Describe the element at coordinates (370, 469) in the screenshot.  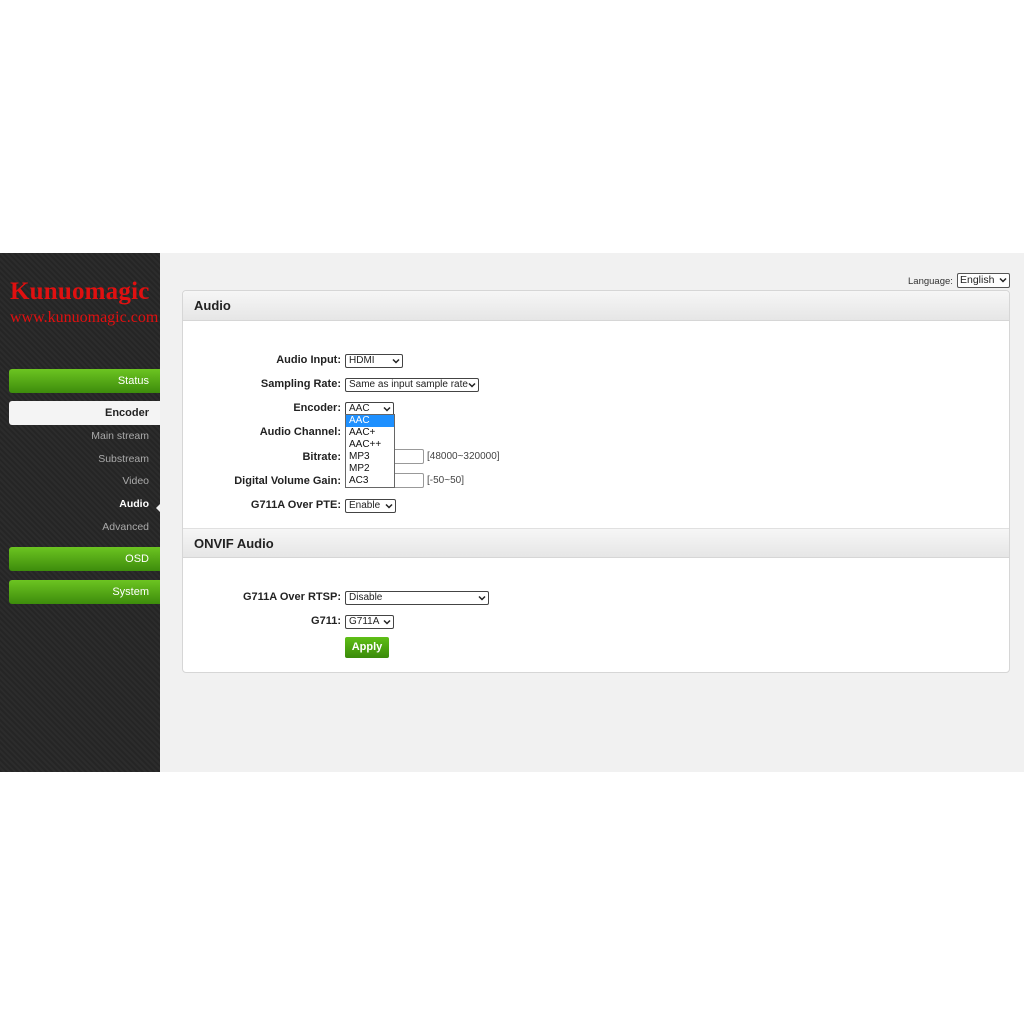
I see `encoder-option-mp2: MP2` at that location.